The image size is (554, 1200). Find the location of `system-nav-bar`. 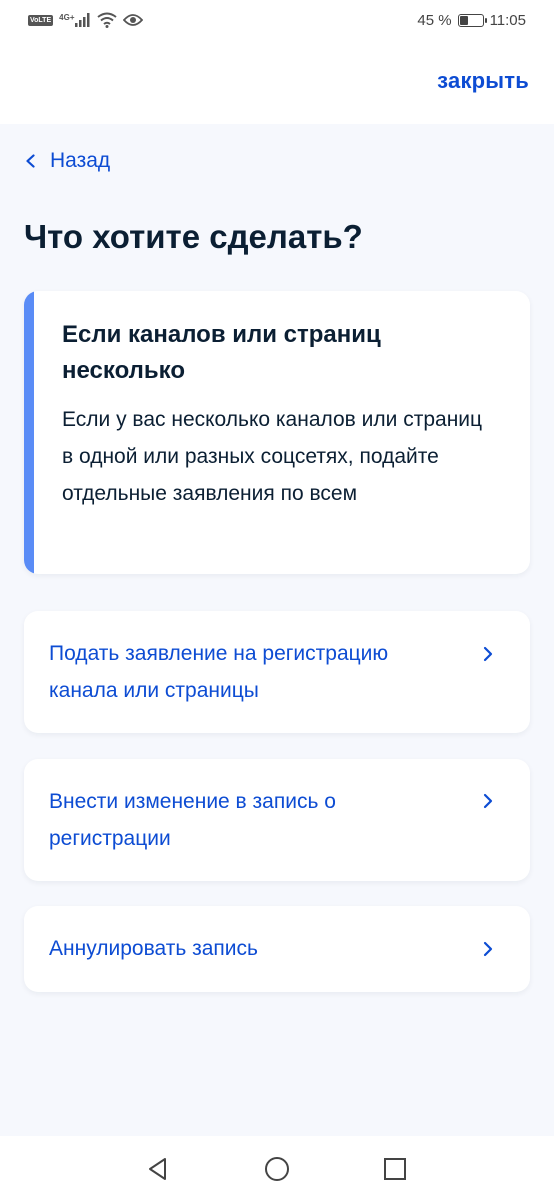

system-nav-bar is located at coordinates (277, 1168).